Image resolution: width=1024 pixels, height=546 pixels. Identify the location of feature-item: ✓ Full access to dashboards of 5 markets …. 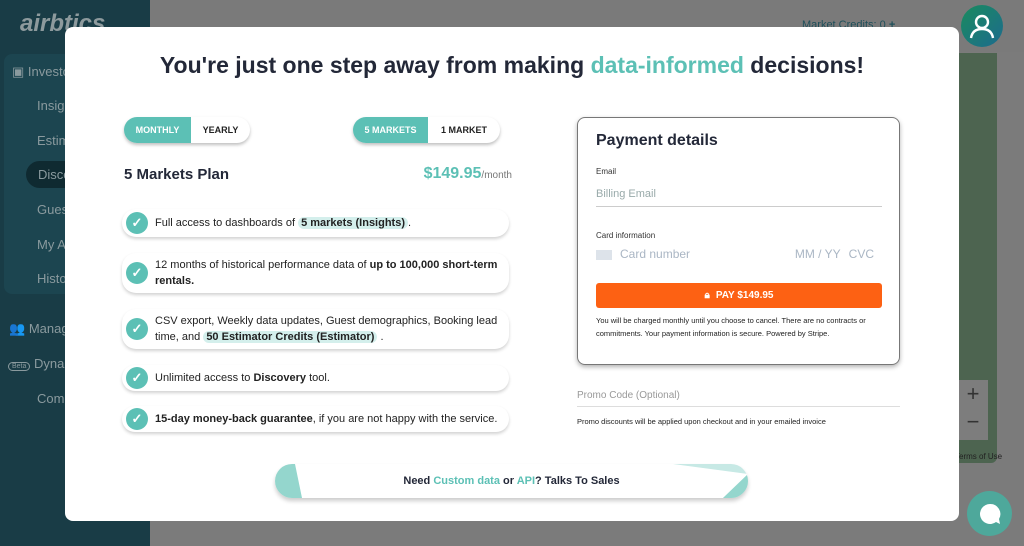
(315, 223).